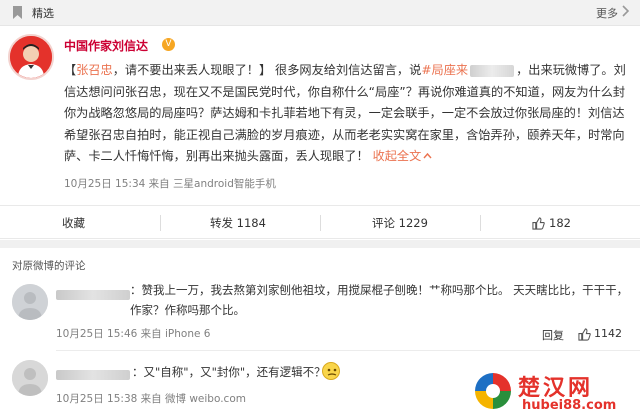 This screenshot has width=640, height=416. What do you see at coordinates (553, 335) in the screenshot?
I see `reply-button: 回复` at bounding box center [553, 335].